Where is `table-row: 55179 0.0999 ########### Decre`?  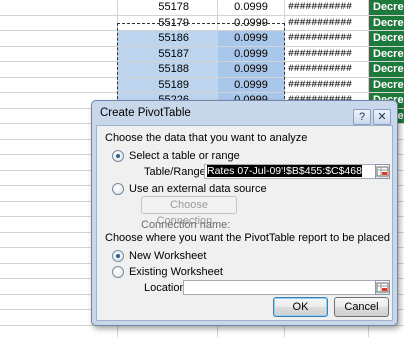 table-row: 55179 0.0999 ########### Decre is located at coordinates (202, 23).